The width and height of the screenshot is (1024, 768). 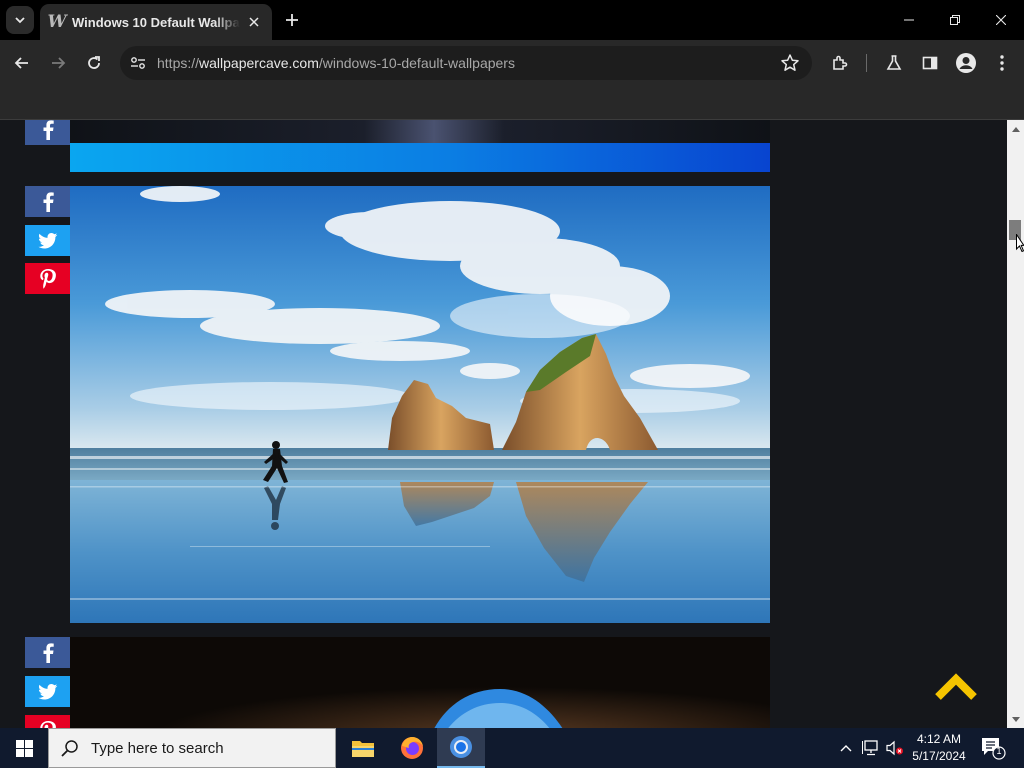 What do you see at coordinates (157, 748) in the screenshot?
I see `taskbar-search-placeholder: Type here to search` at bounding box center [157, 748].